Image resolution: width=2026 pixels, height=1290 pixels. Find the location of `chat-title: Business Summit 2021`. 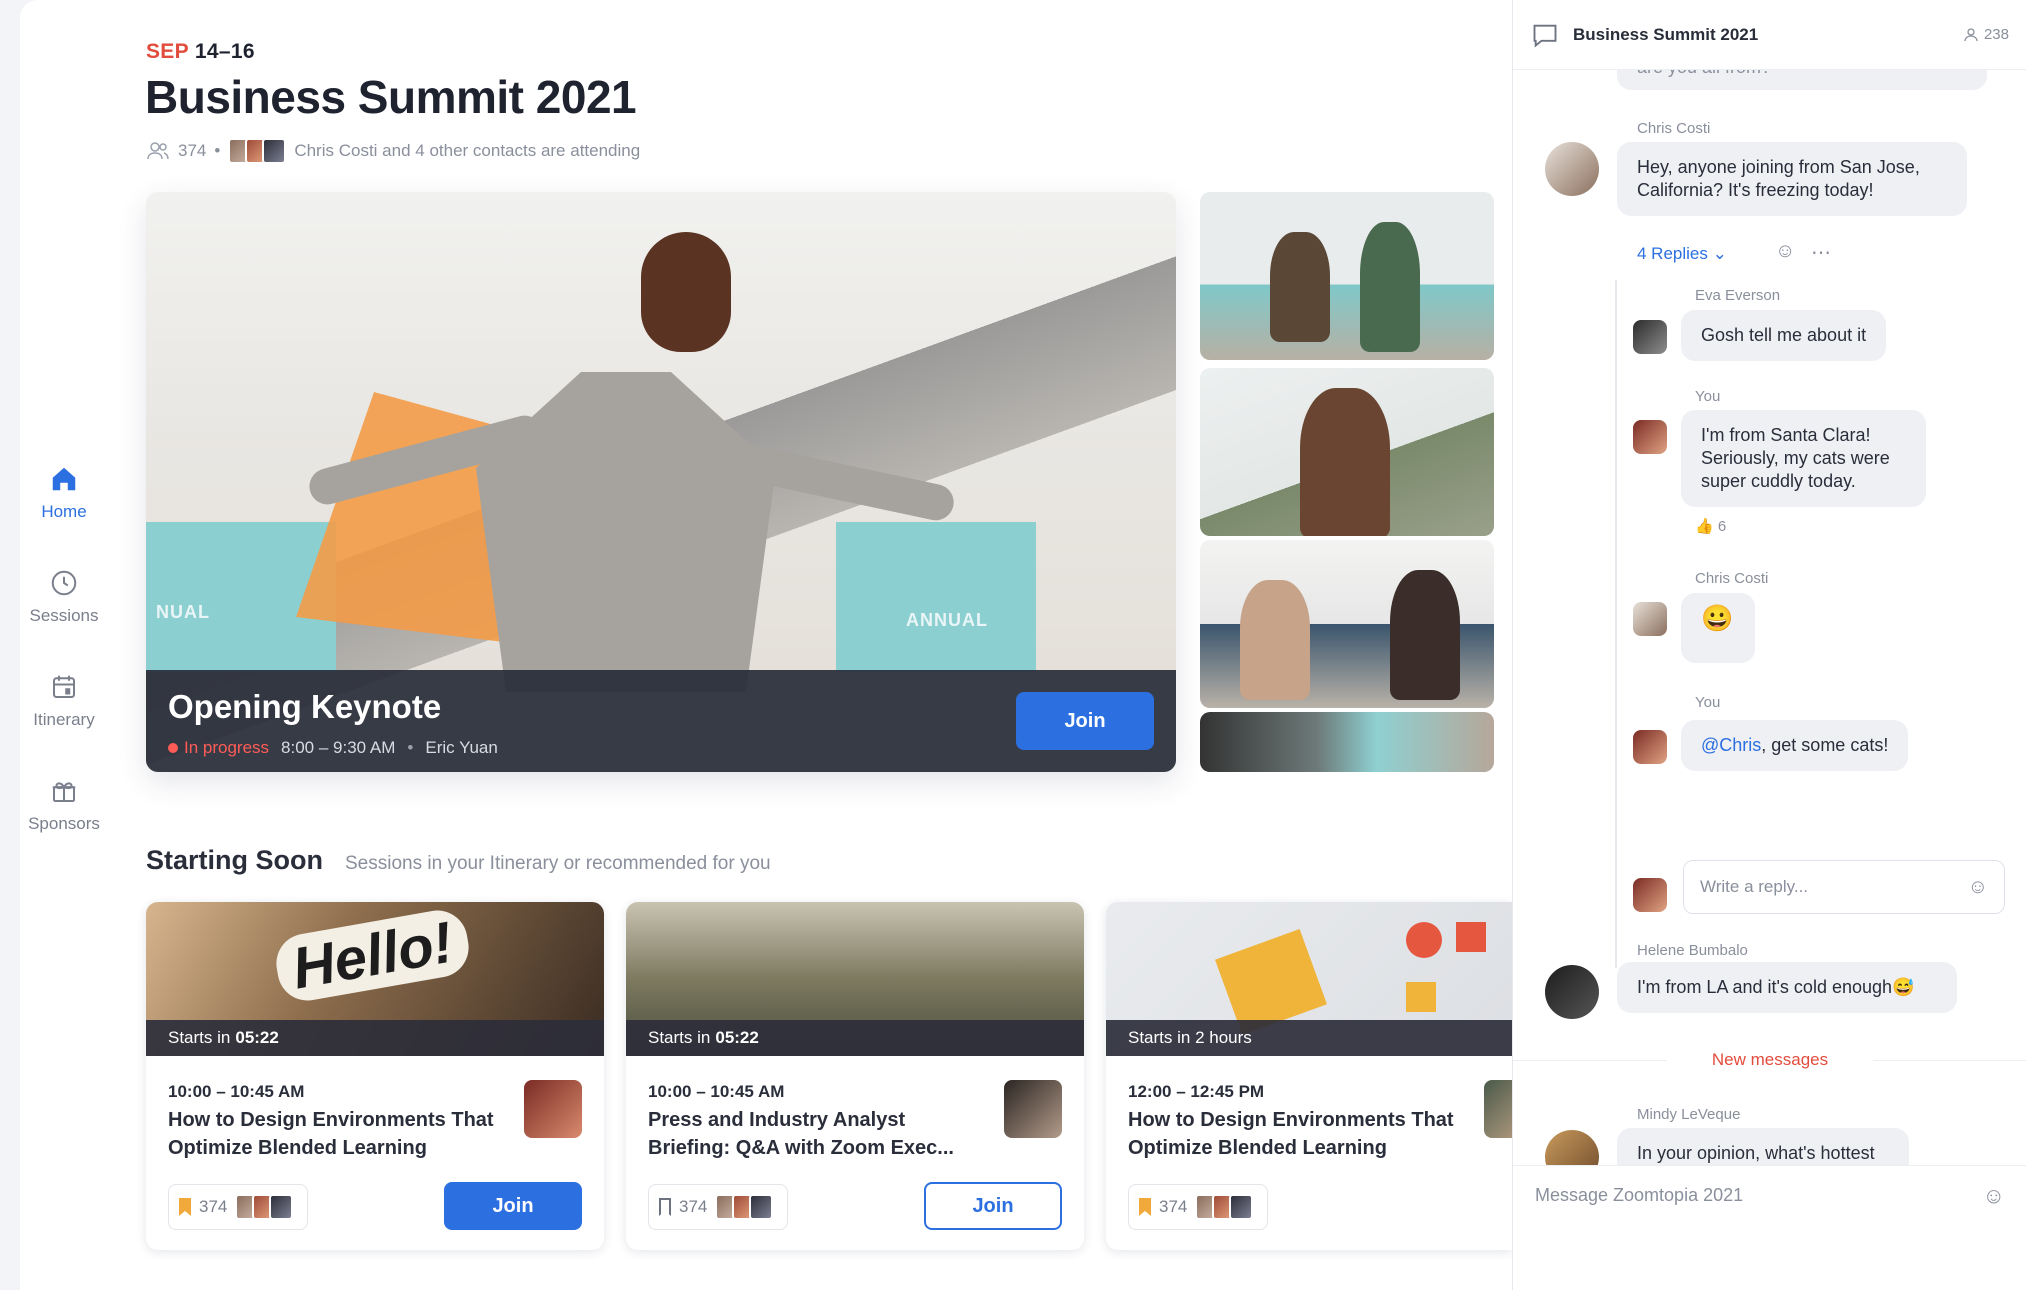

chat-title: Business Summit 2021 is located at coordinates (1666, 34).